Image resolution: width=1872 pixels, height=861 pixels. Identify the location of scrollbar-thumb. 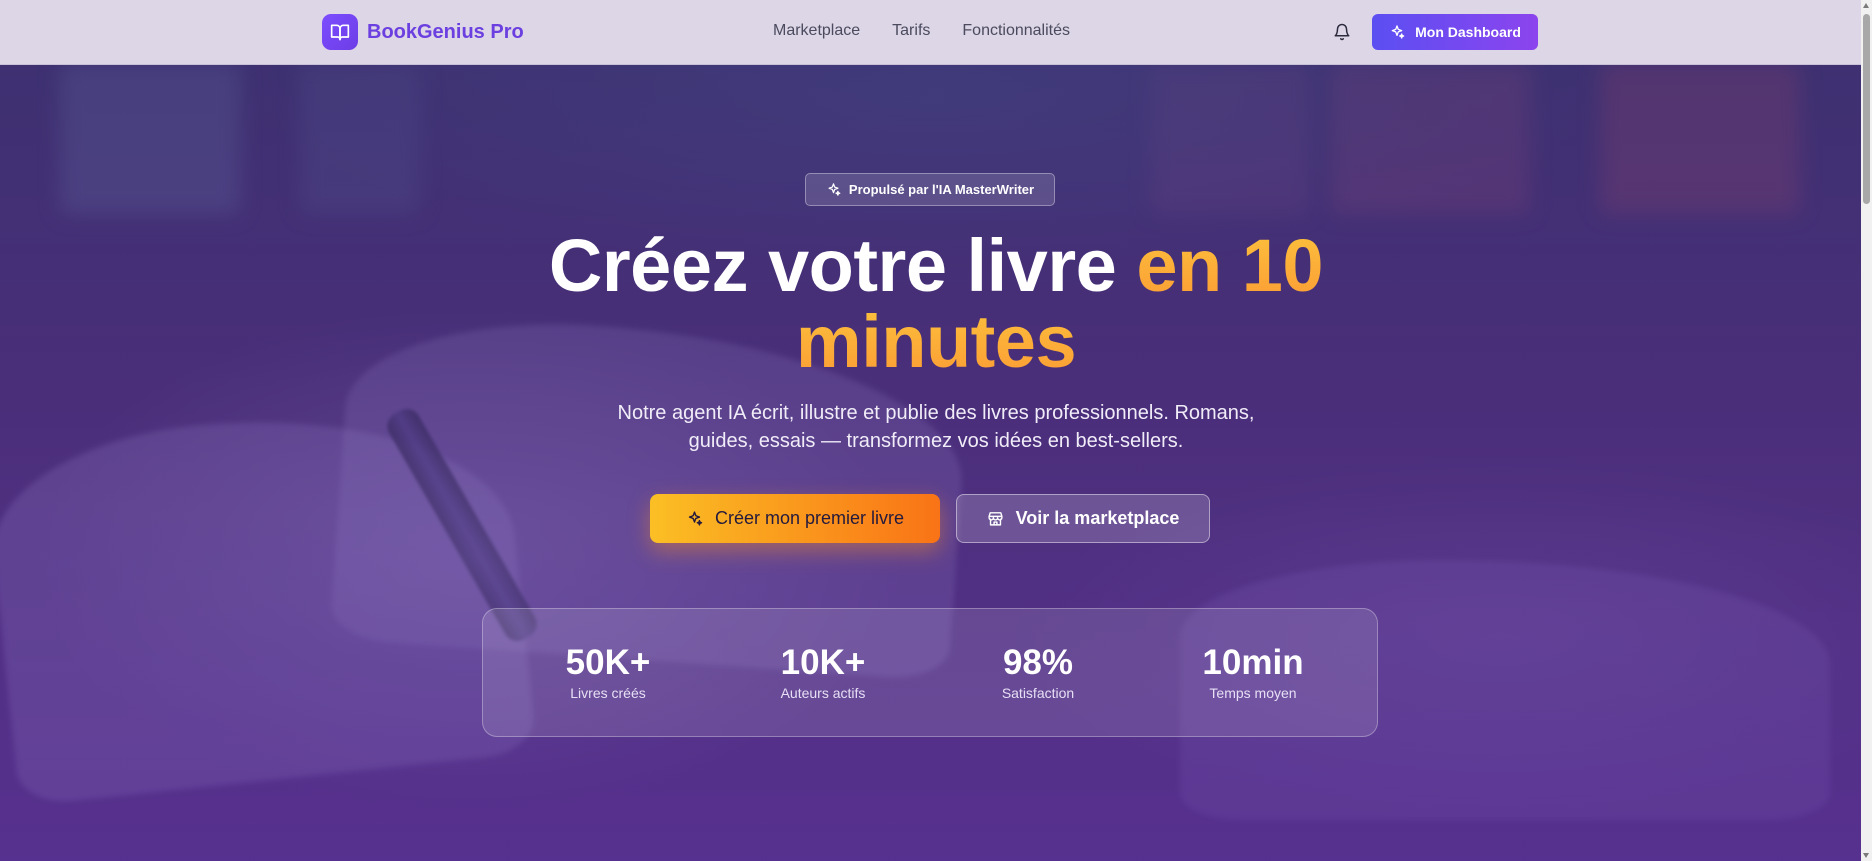
(1866, 109).